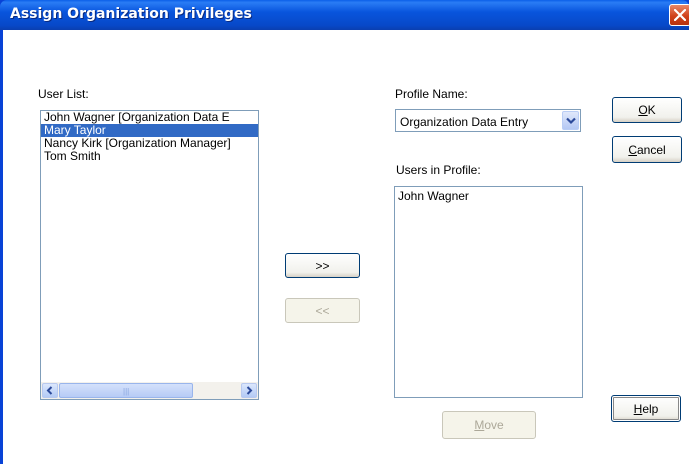 This screenshot has width=689, height=464. I want to click on scroll-thumb: |||, so click(126, 390).